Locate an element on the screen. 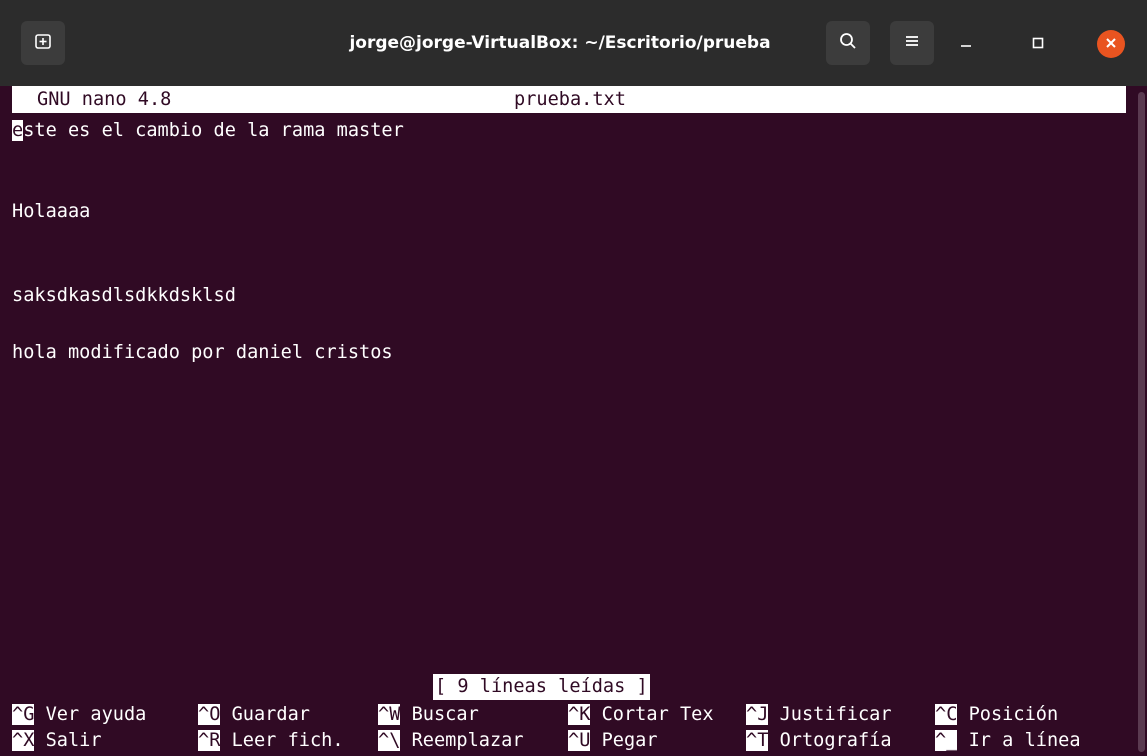 The width and height of the screenshot is (1147, 756). shortcut-position: ^C Posición is located at coordinates (996, 715).